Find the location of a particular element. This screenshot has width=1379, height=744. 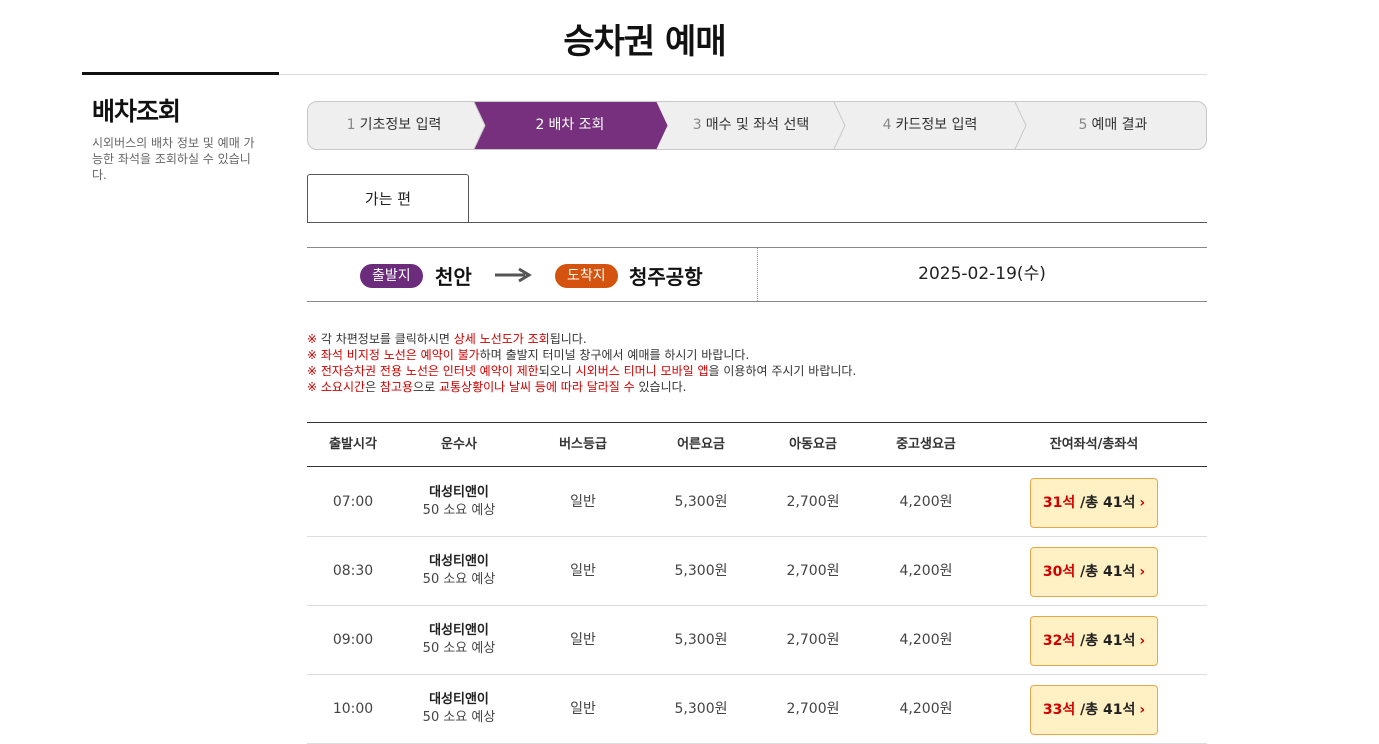

section-accent-bar is located at coordinates (180, 73).